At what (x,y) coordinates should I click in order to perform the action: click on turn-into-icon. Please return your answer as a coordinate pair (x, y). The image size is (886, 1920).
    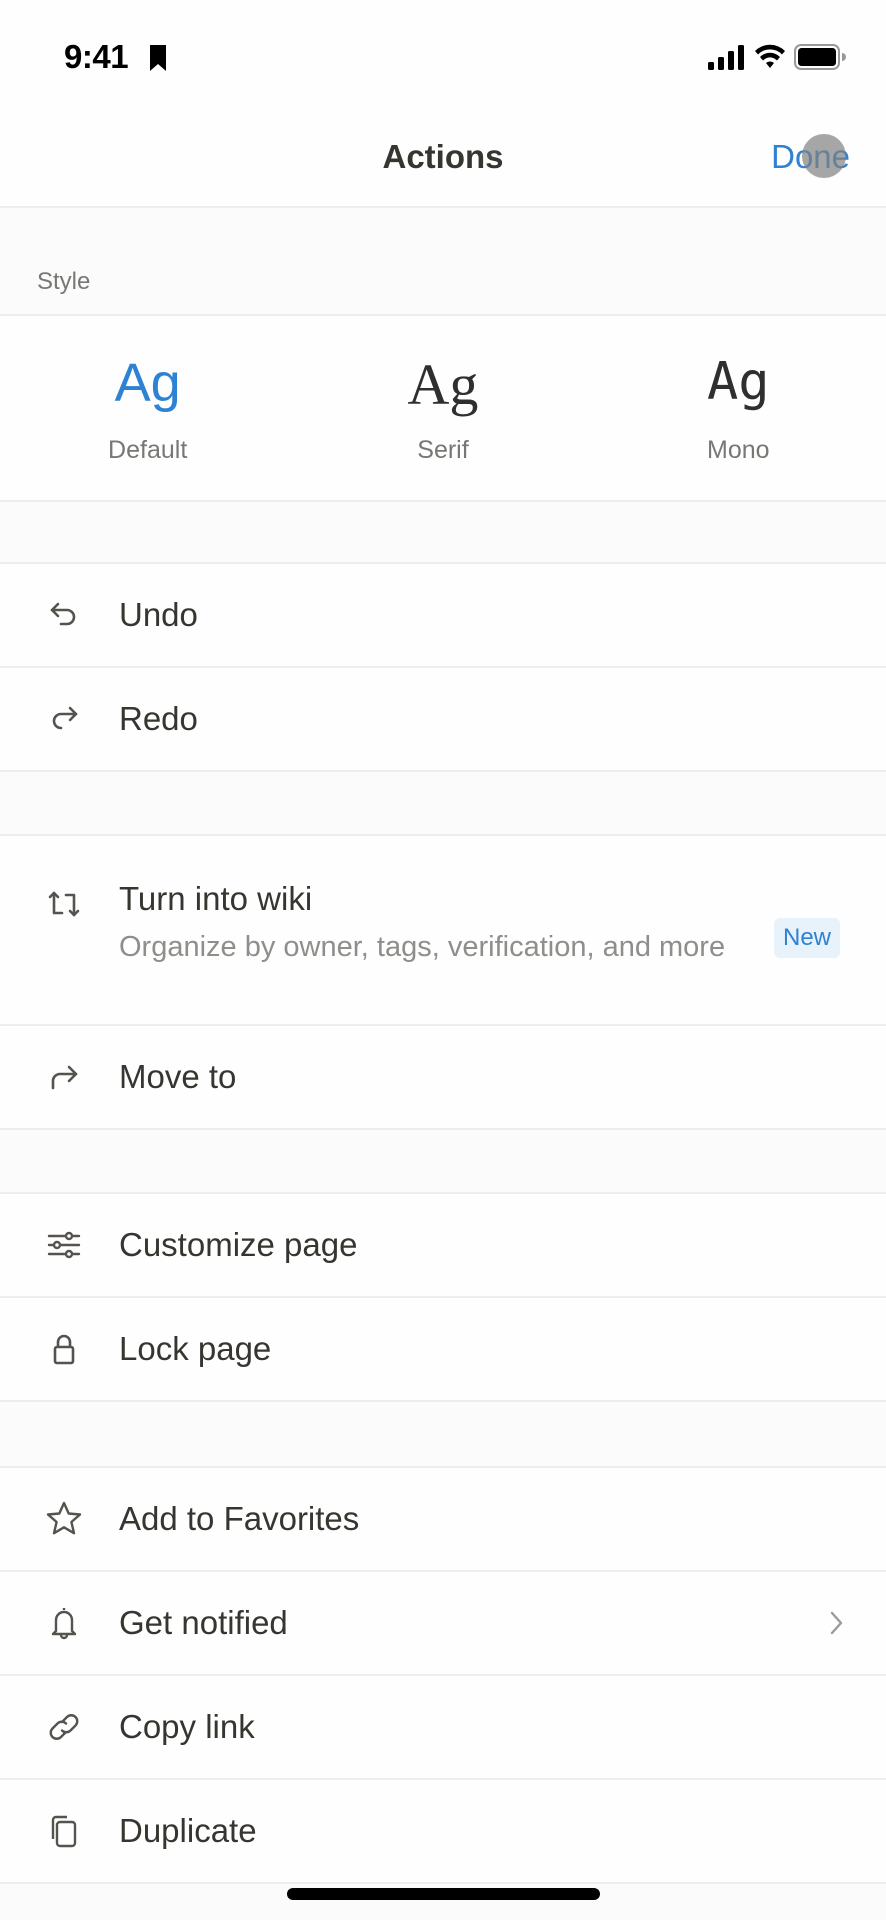
    Looking at the image, I should click on (64, 904).